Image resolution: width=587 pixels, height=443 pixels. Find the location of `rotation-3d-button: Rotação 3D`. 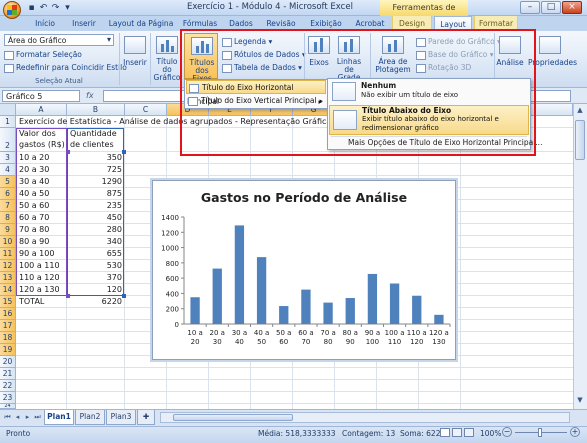

rotation-3d-button: Rotação 3D is located at coordinates (443, 68).